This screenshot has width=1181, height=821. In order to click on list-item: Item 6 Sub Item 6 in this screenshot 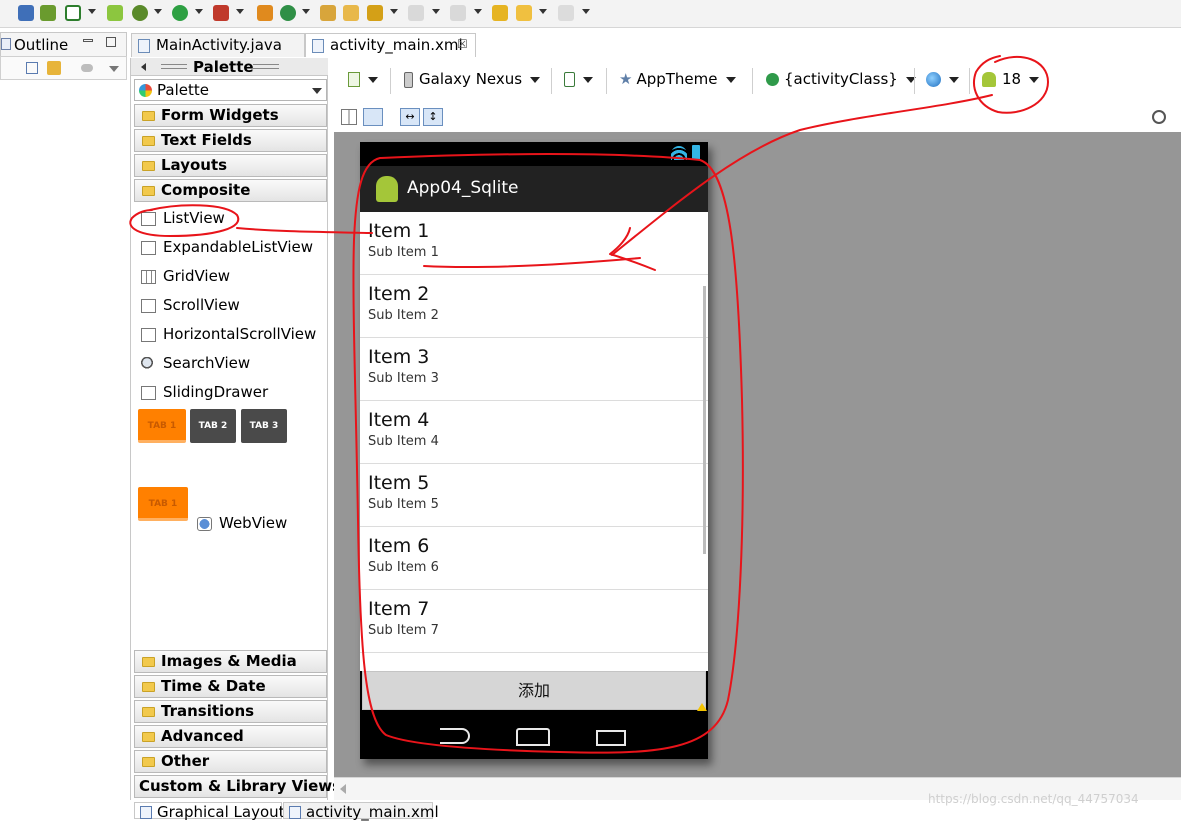, I will do `click(534, 558)`.